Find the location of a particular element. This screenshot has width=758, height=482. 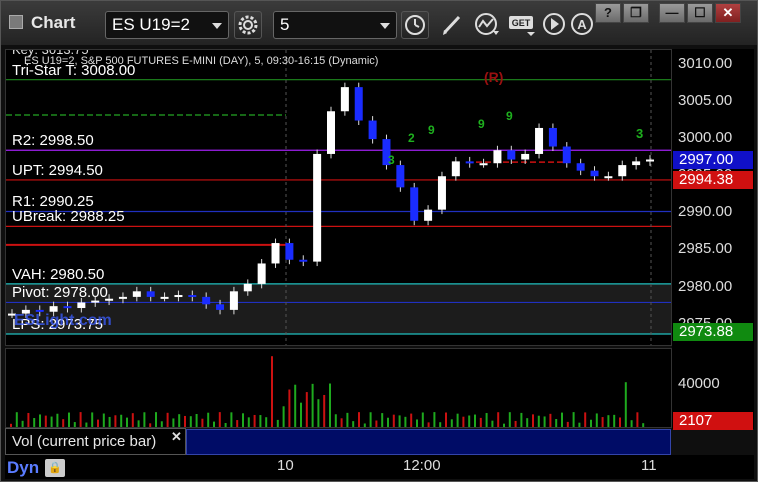

close-button: ✕ is located at coordinates (728, 13).